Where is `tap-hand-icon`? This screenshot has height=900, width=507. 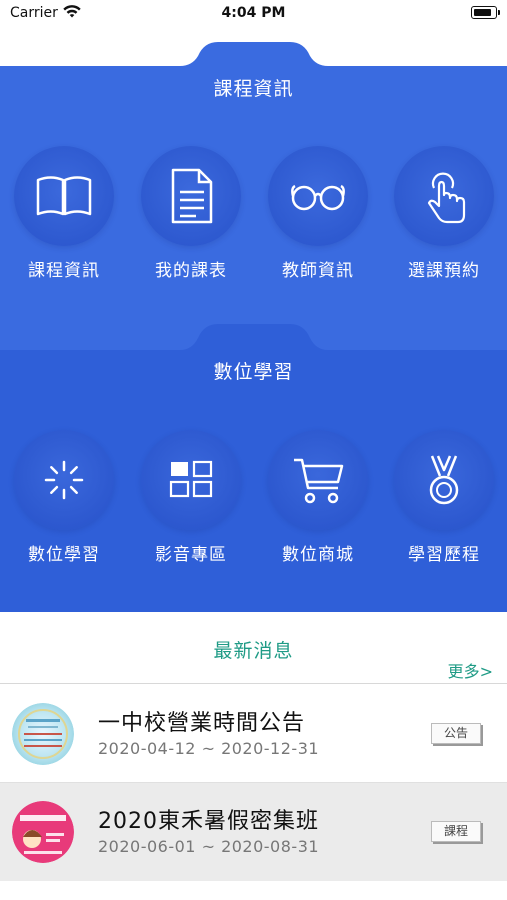 tap-hand-icon is located at coordinates (446, 198).